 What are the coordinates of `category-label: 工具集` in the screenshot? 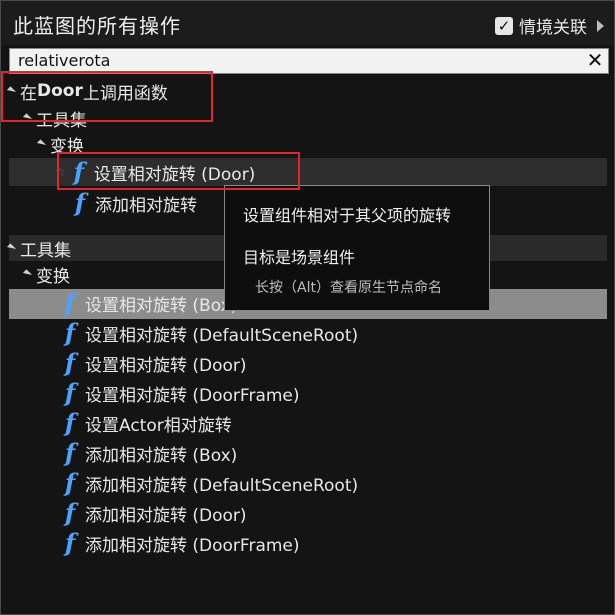 It's located at (45, 250).